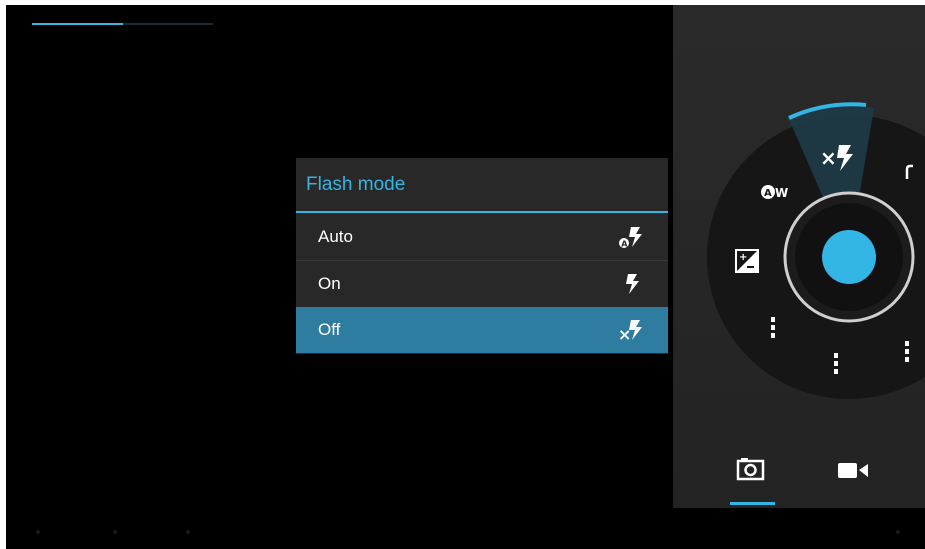 The width and height of the screenshot is (925, 549). I want to click on video-camera-icon, so click(854, 471).